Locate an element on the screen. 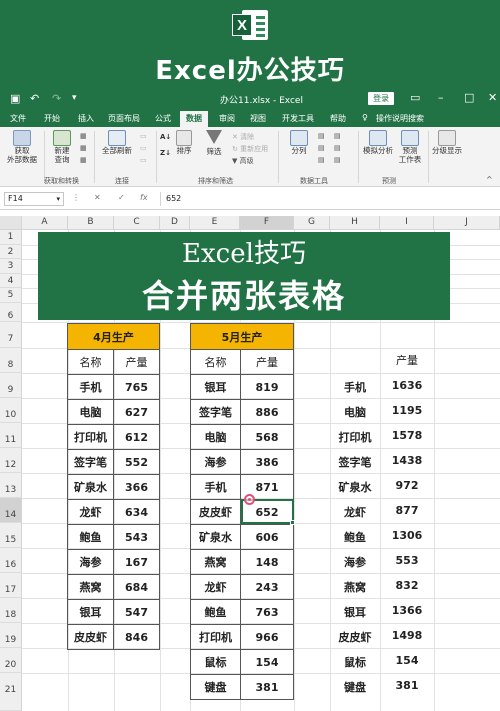 Image resolution: width=500 pixels, height=711 pixels. may-item-qty: 243 is located at coordinates (267, 587).